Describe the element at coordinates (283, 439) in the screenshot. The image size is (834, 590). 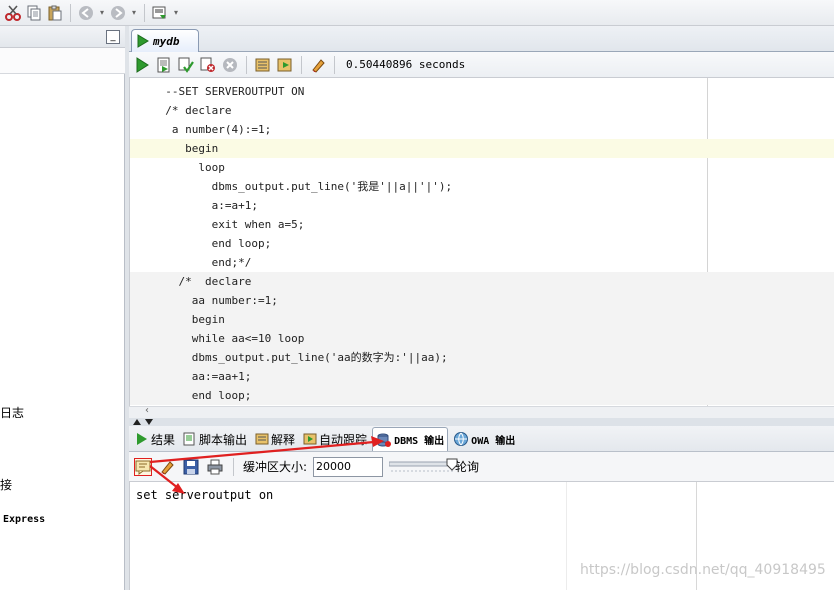
I see `tab-explain-label: 解释` at that location.